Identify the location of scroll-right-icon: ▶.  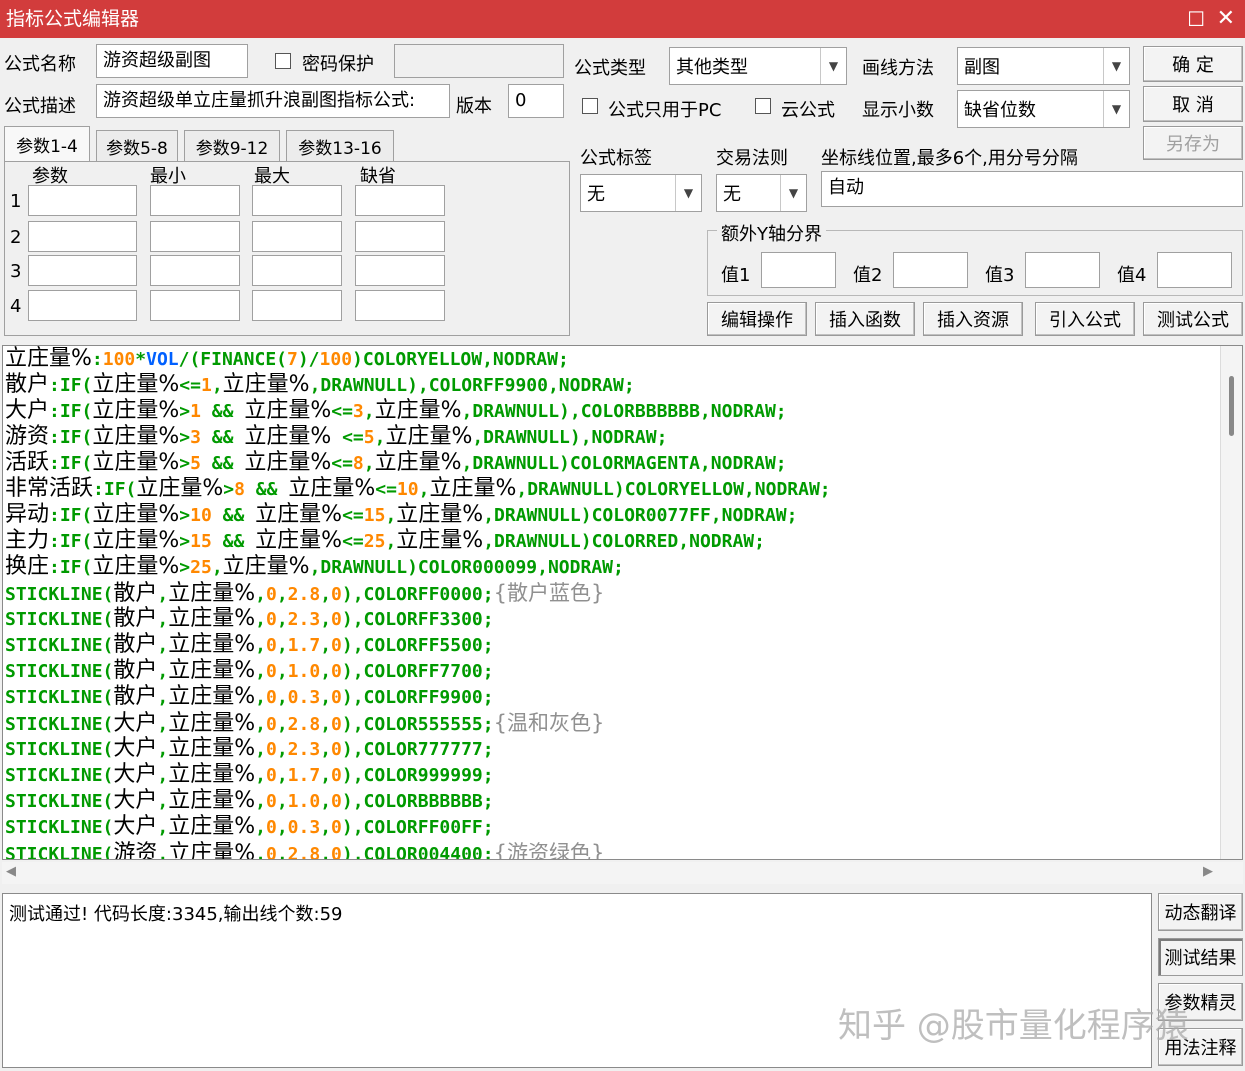
(1208, 871).